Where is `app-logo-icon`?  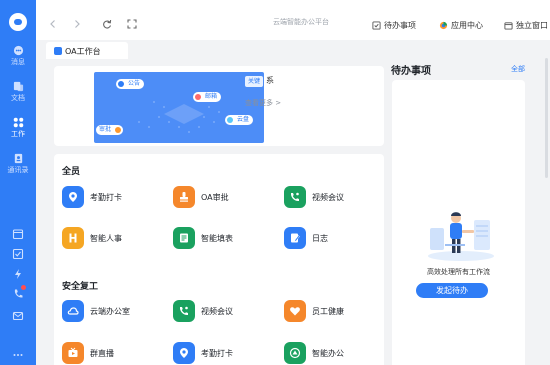
app-logo-icon is located at coordinates (18, 22).